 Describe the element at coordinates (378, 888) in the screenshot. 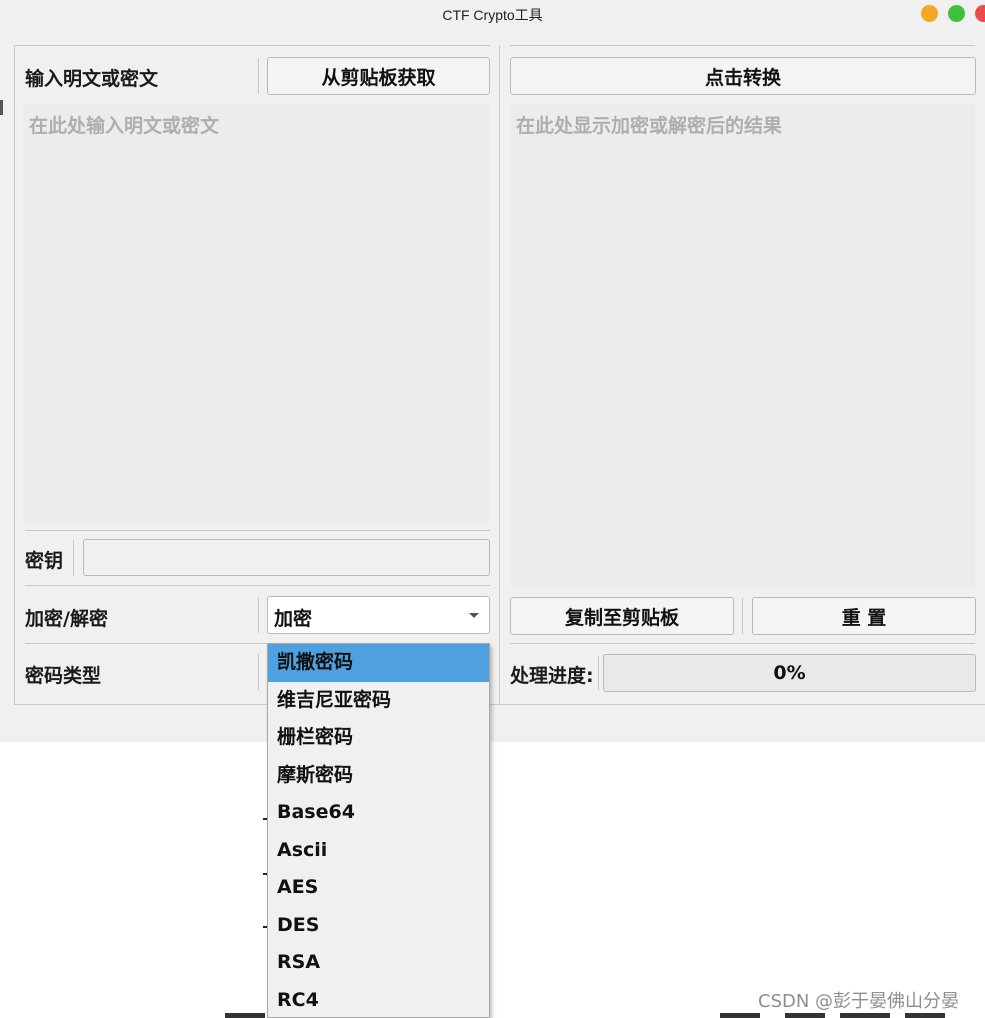

I see `cipher-option: AES` at that location.